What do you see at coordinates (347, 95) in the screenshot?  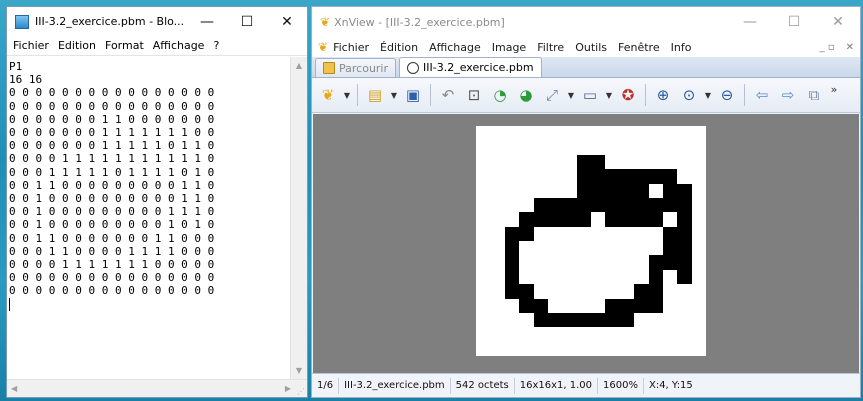 I see `browser-dropdown-icon: ▼` at bounding box center [347, 95].